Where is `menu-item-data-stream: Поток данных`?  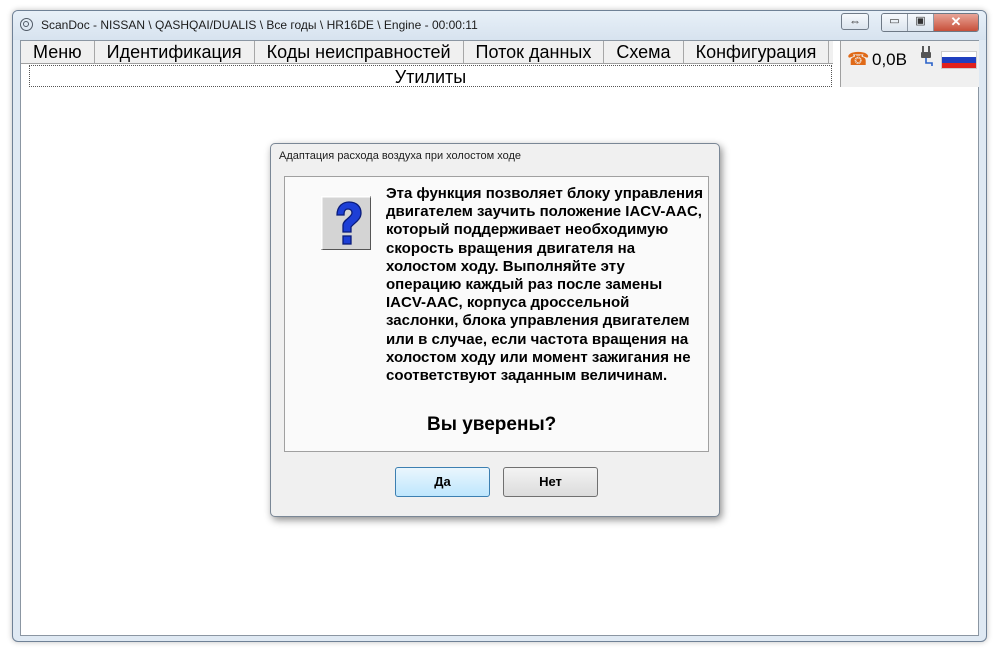
menu-item-data-stream: Поток данных is located at coordinates (534, 52).